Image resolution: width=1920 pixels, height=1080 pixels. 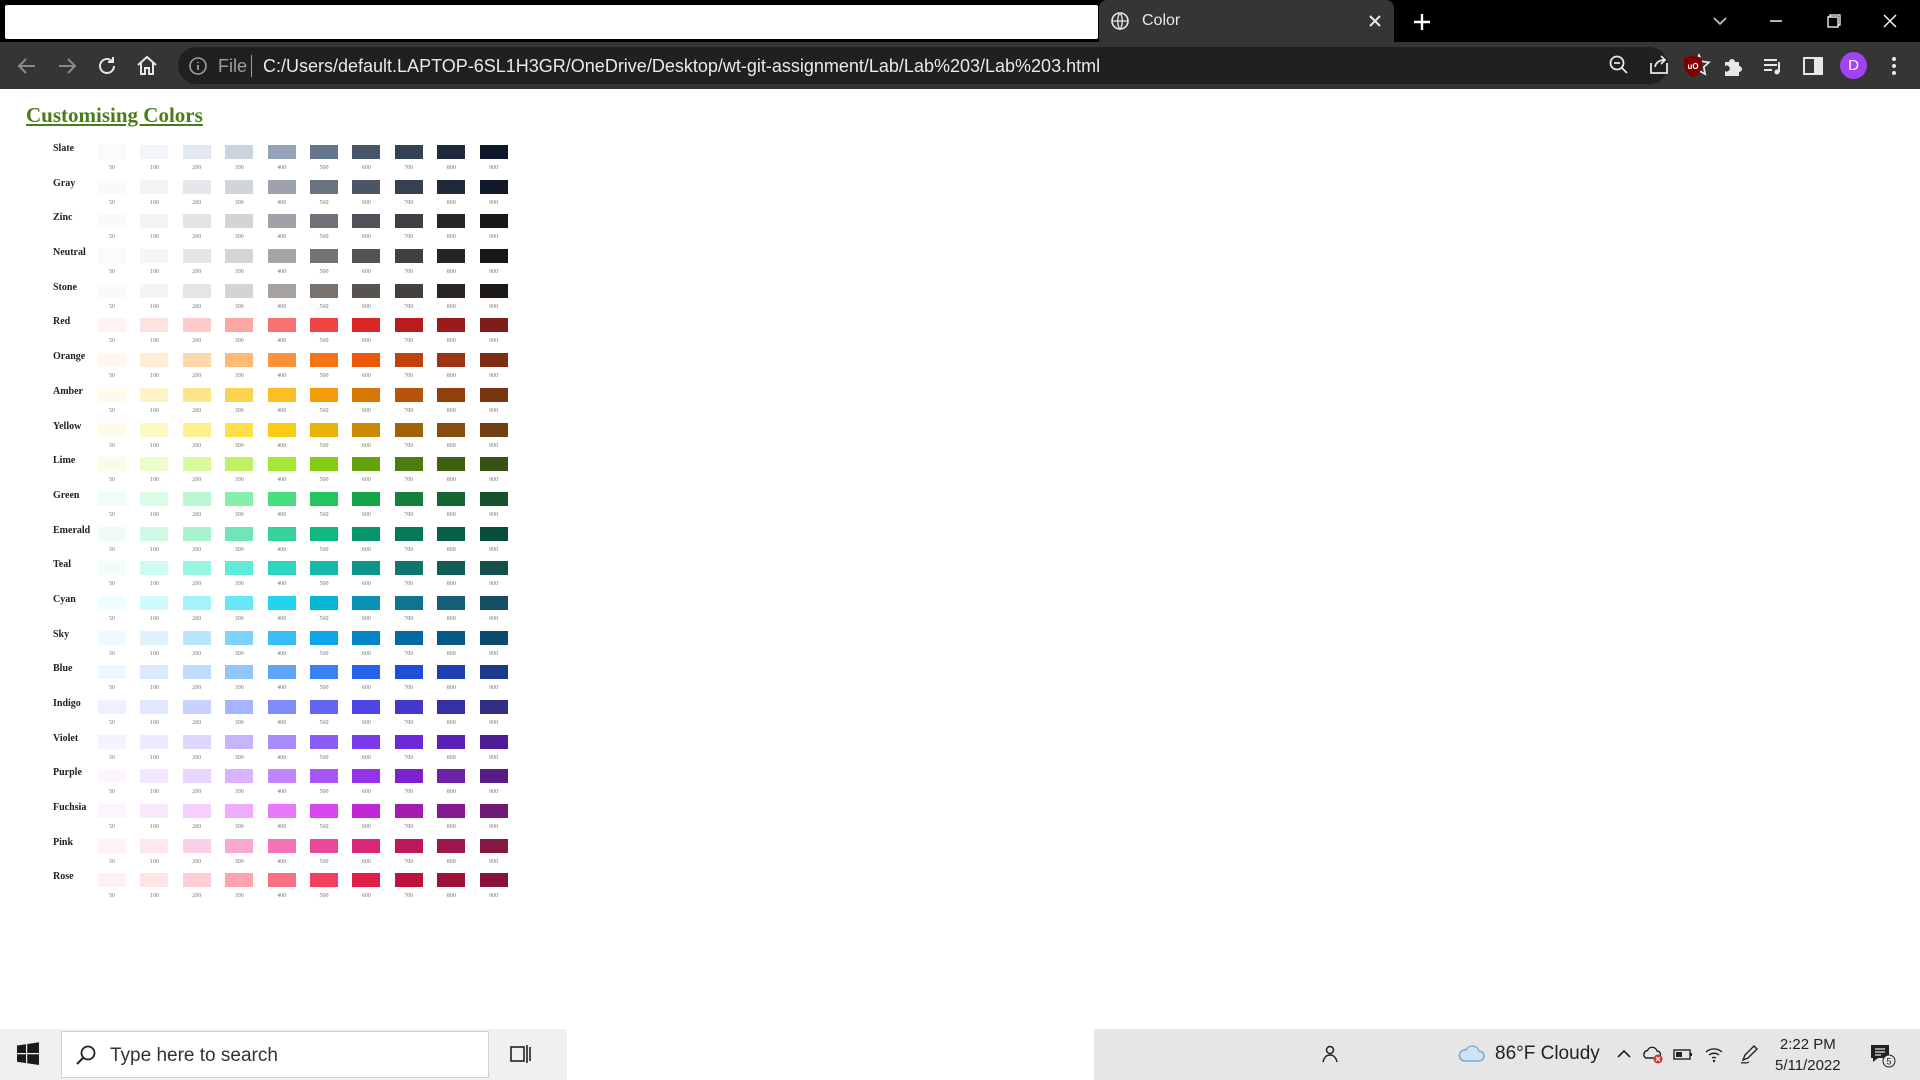 What do you see at coordinates (1422, 22) in the screenshot?
I see `plus-icon` at bounding box center [1422, 22].